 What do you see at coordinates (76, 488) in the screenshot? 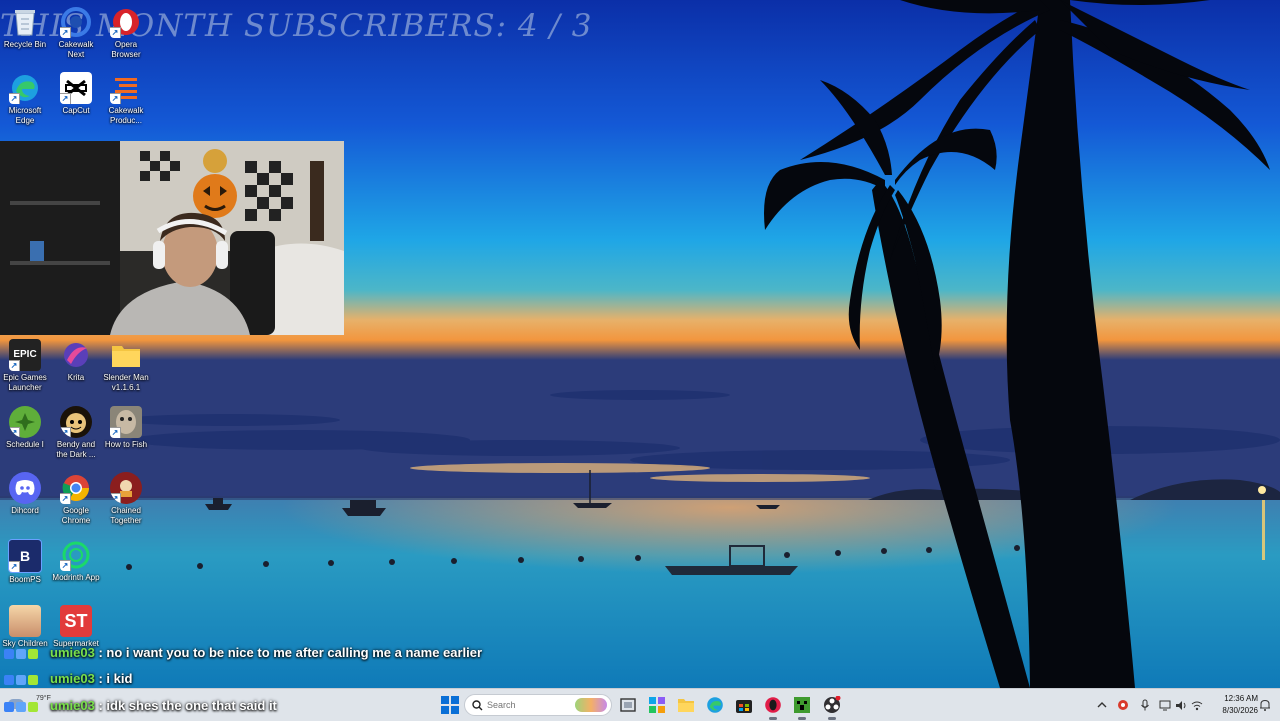
I see `chrome-icon: ↗` at bounding box center [76, 488].